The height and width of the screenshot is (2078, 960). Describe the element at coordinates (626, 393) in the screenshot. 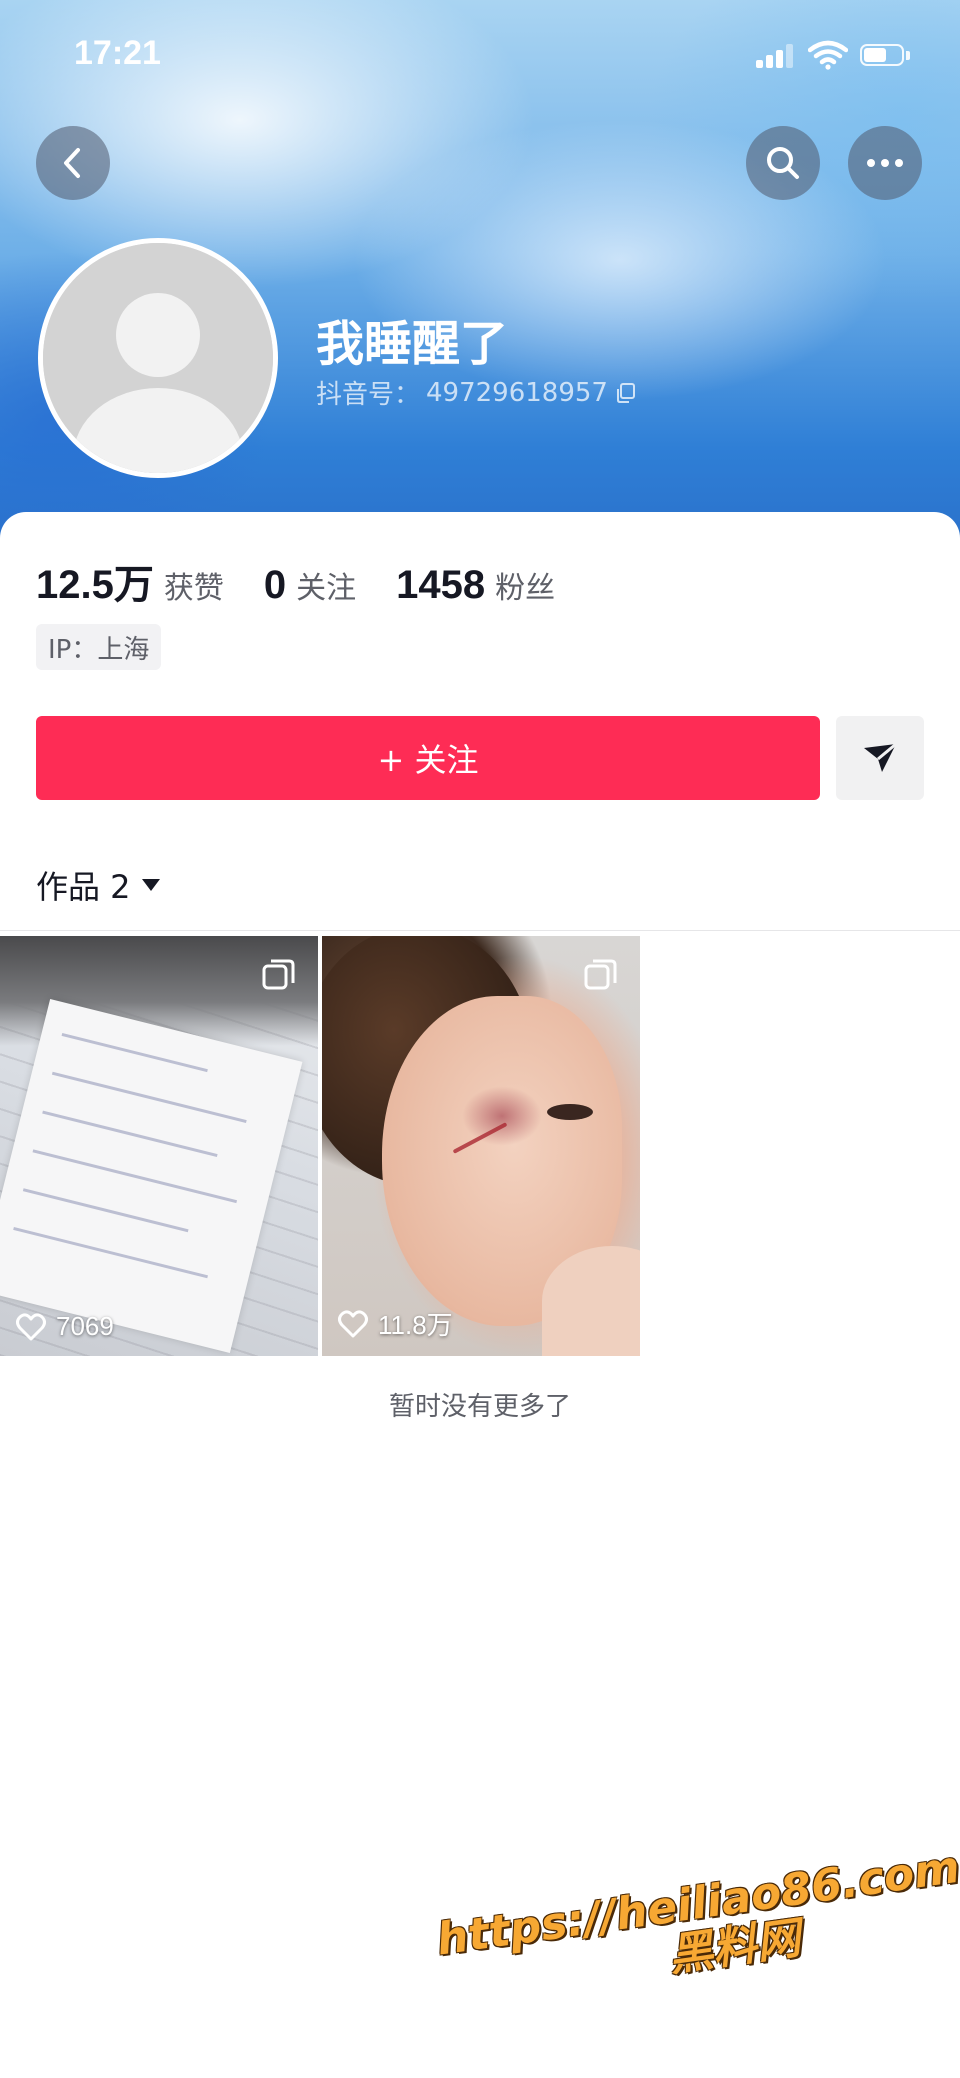

I see `copy-icon` at that location.